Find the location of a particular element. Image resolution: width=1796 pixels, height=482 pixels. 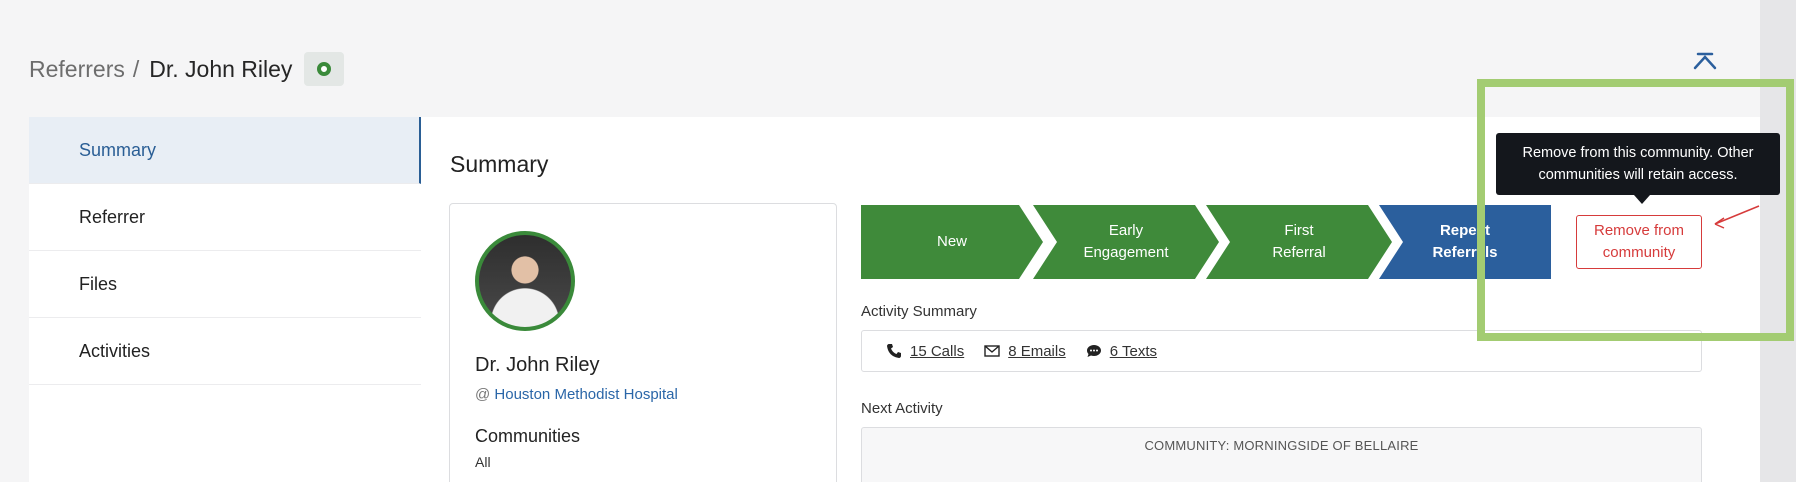

stage-label: Early Engagement is located at coordinates (1126, 241).